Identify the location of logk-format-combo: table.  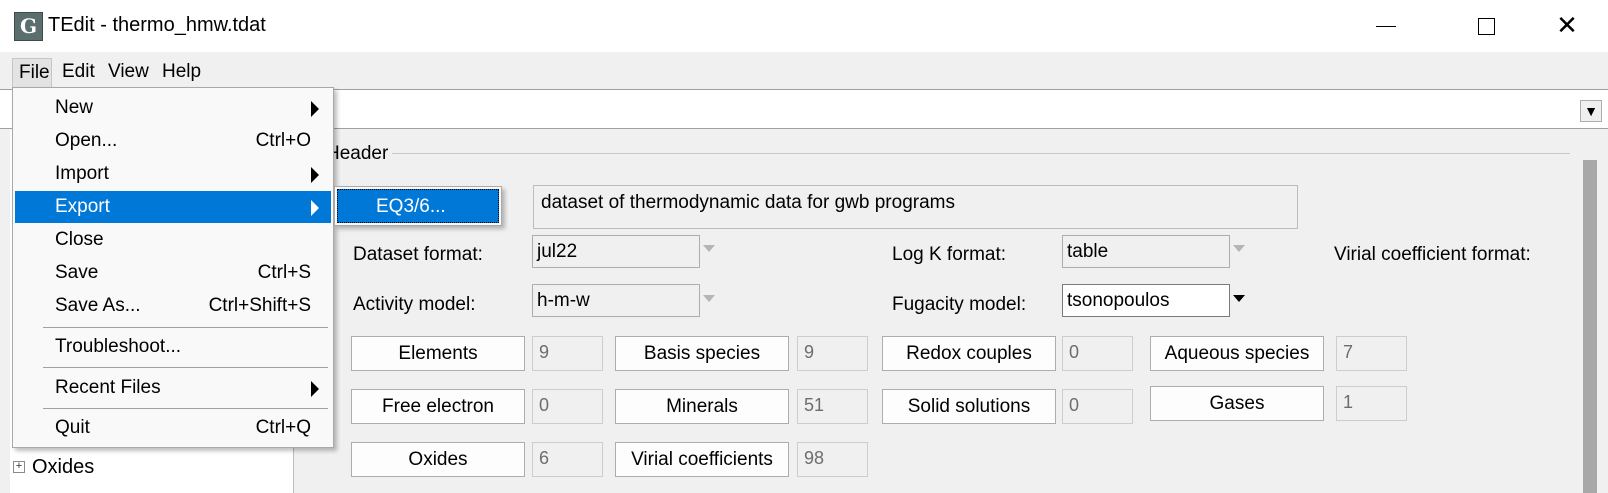
(1146, 251).